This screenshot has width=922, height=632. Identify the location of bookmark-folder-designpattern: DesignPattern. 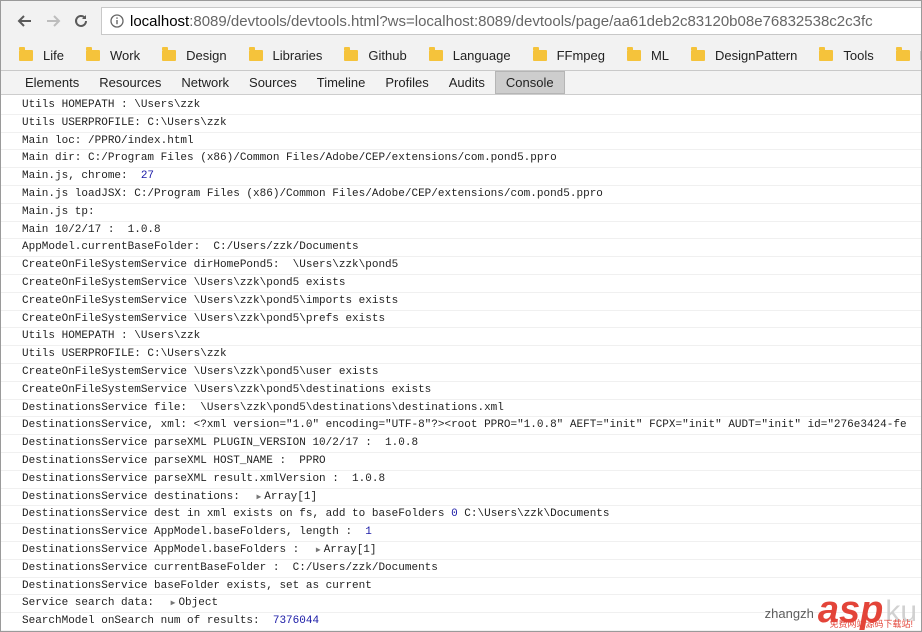
(744, 55).